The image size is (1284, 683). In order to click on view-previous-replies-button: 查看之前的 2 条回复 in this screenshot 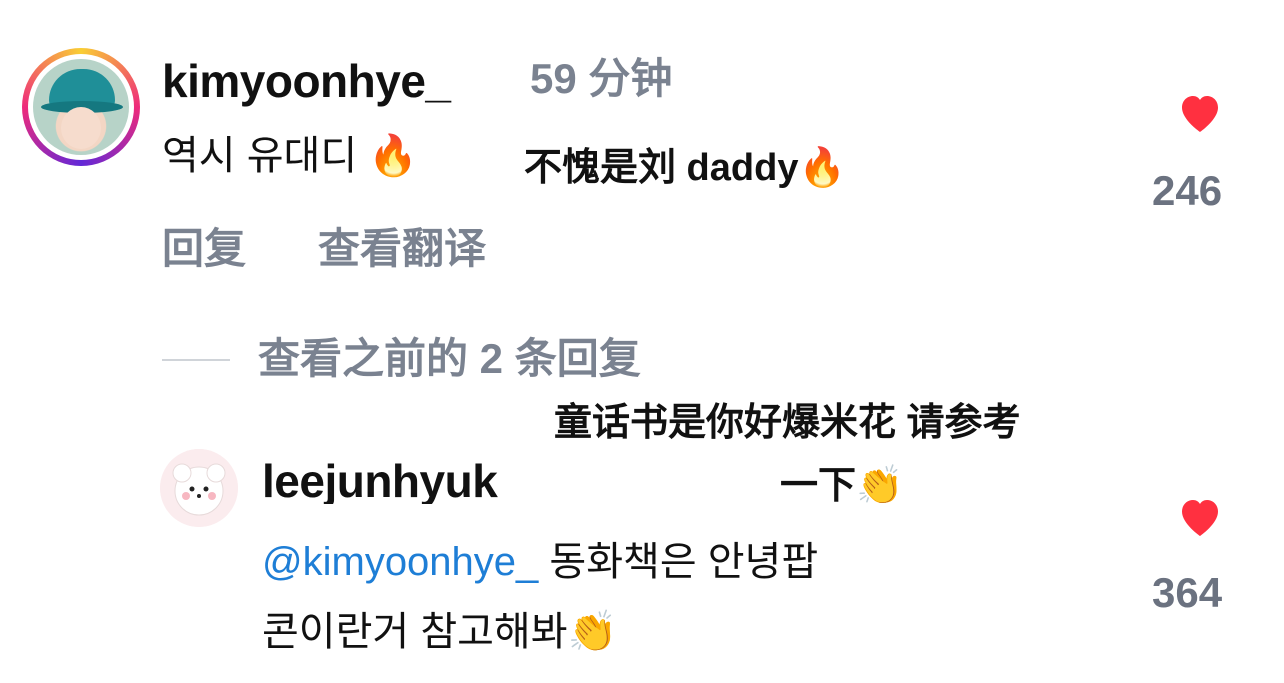, I will do `click(449, 359)`.